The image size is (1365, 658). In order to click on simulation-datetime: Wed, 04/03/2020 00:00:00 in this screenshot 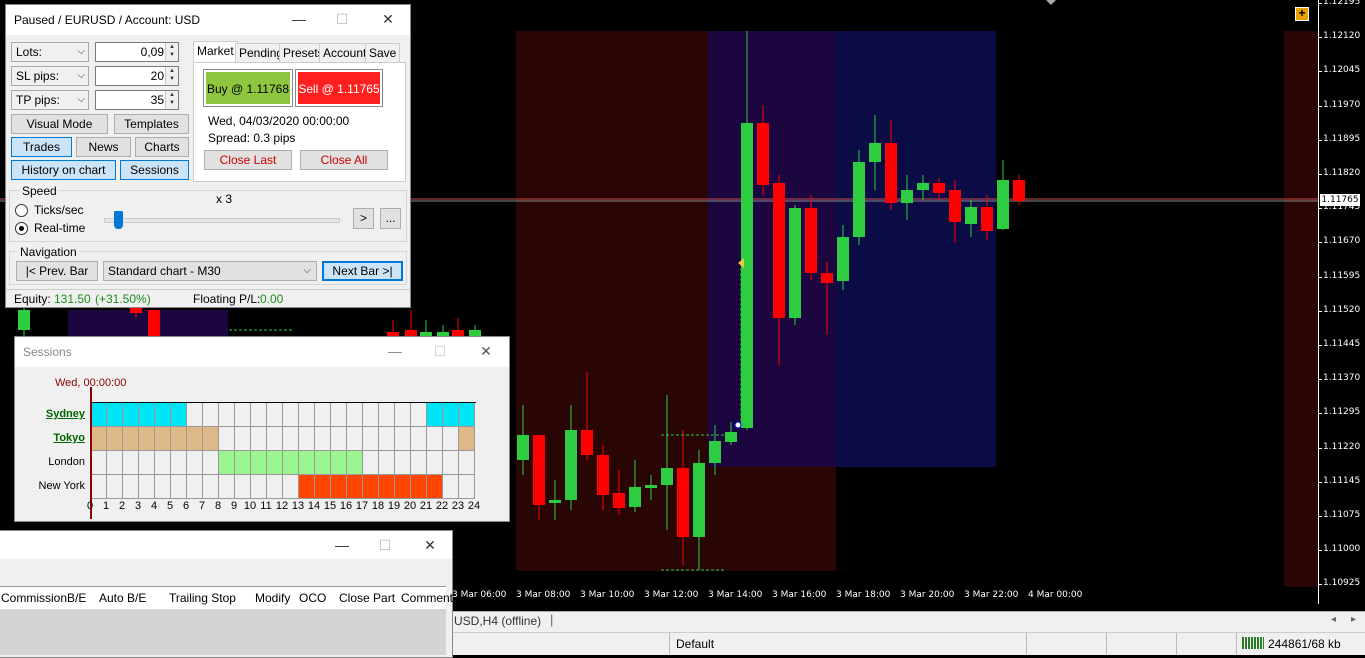, I will do `click(279, 121)`.